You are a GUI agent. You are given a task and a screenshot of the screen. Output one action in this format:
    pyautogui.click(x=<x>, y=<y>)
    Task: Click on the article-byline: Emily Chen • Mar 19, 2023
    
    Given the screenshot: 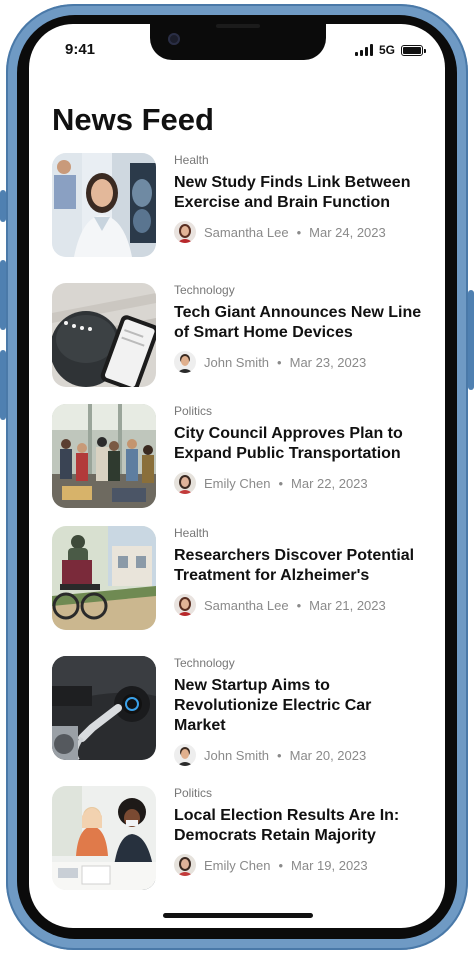 What is the action you would take?
    pyautogui.click(x=299, y=865)
    